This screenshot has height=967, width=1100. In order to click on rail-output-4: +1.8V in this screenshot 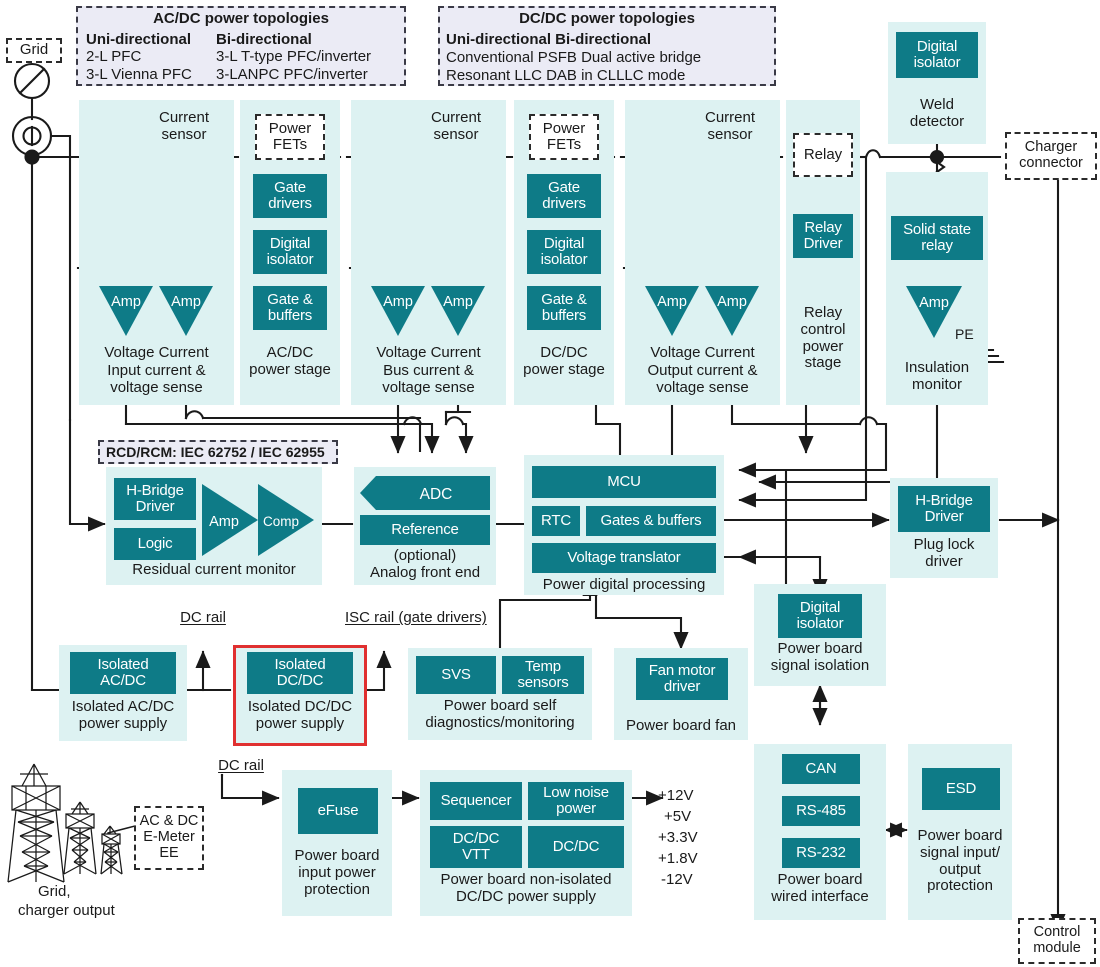, I will do `click(678, 858)`.